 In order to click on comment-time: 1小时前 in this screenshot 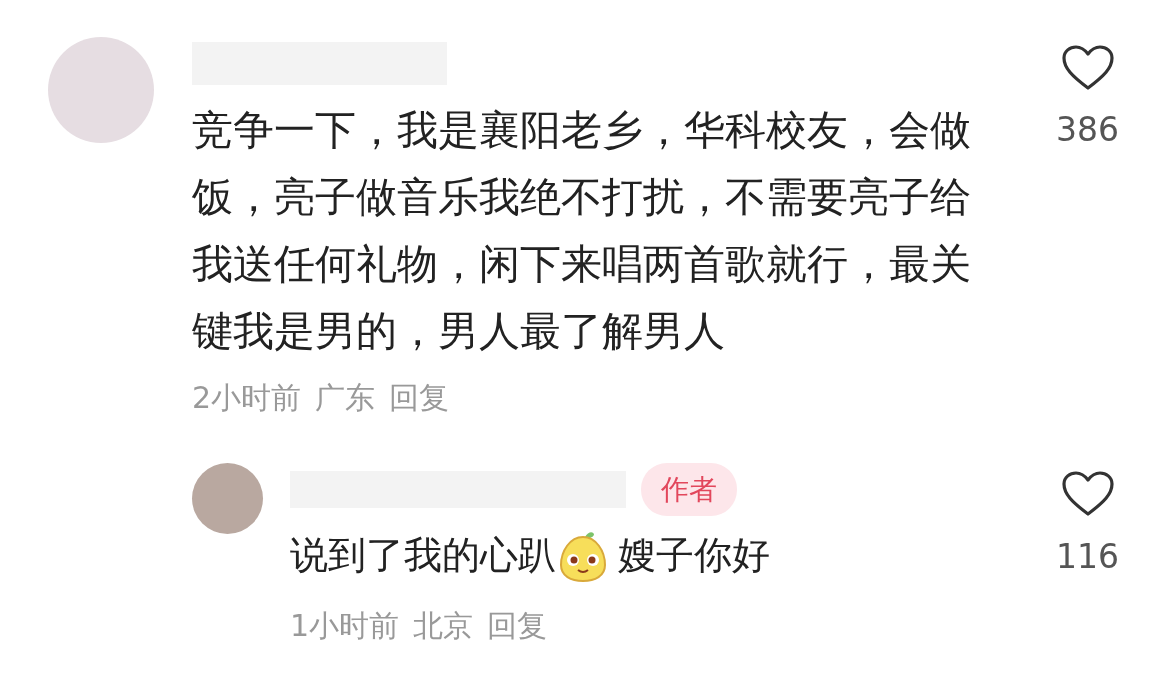, I will do `click(345, 626)`.